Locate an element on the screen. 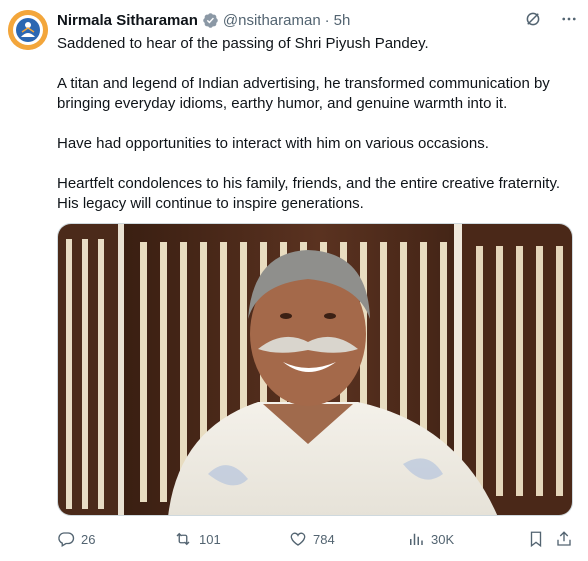 The height and width of the screenshot is (561, 588). reply-count: 26 is located at coordinates (88, 539).